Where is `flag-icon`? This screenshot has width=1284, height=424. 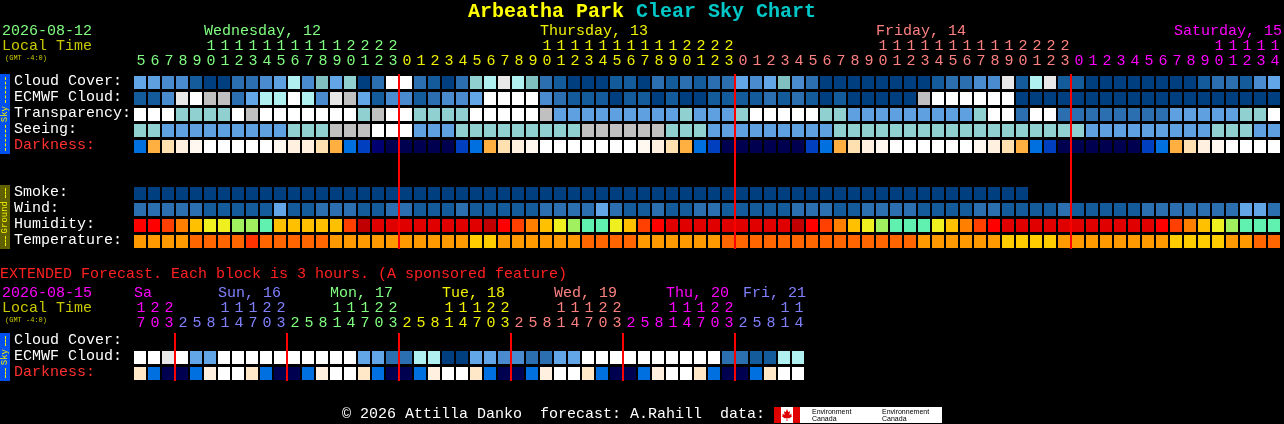
flag-icon is located at coordinates (787, 415).